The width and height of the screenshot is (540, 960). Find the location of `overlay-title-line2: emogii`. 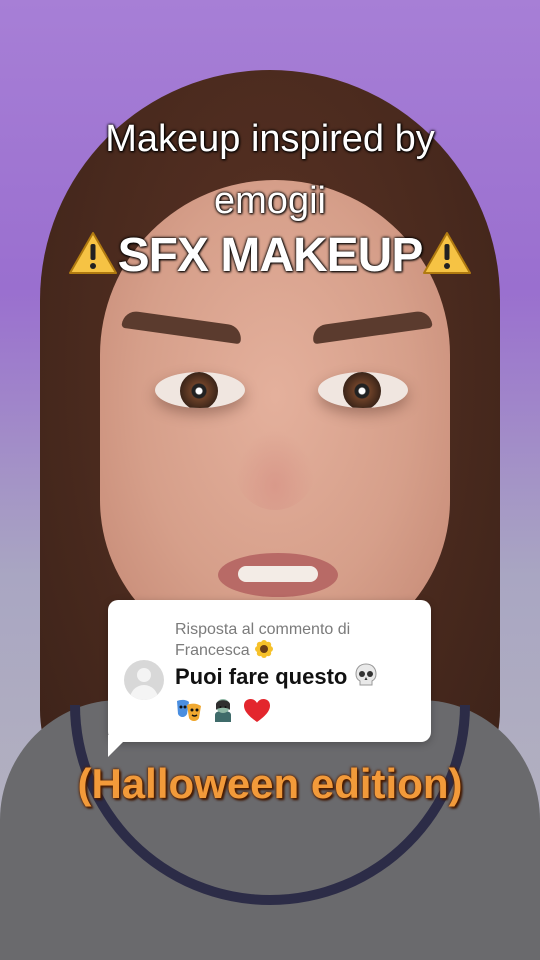

overlay-title-line2: emogii is located at coordinates (270, 201).